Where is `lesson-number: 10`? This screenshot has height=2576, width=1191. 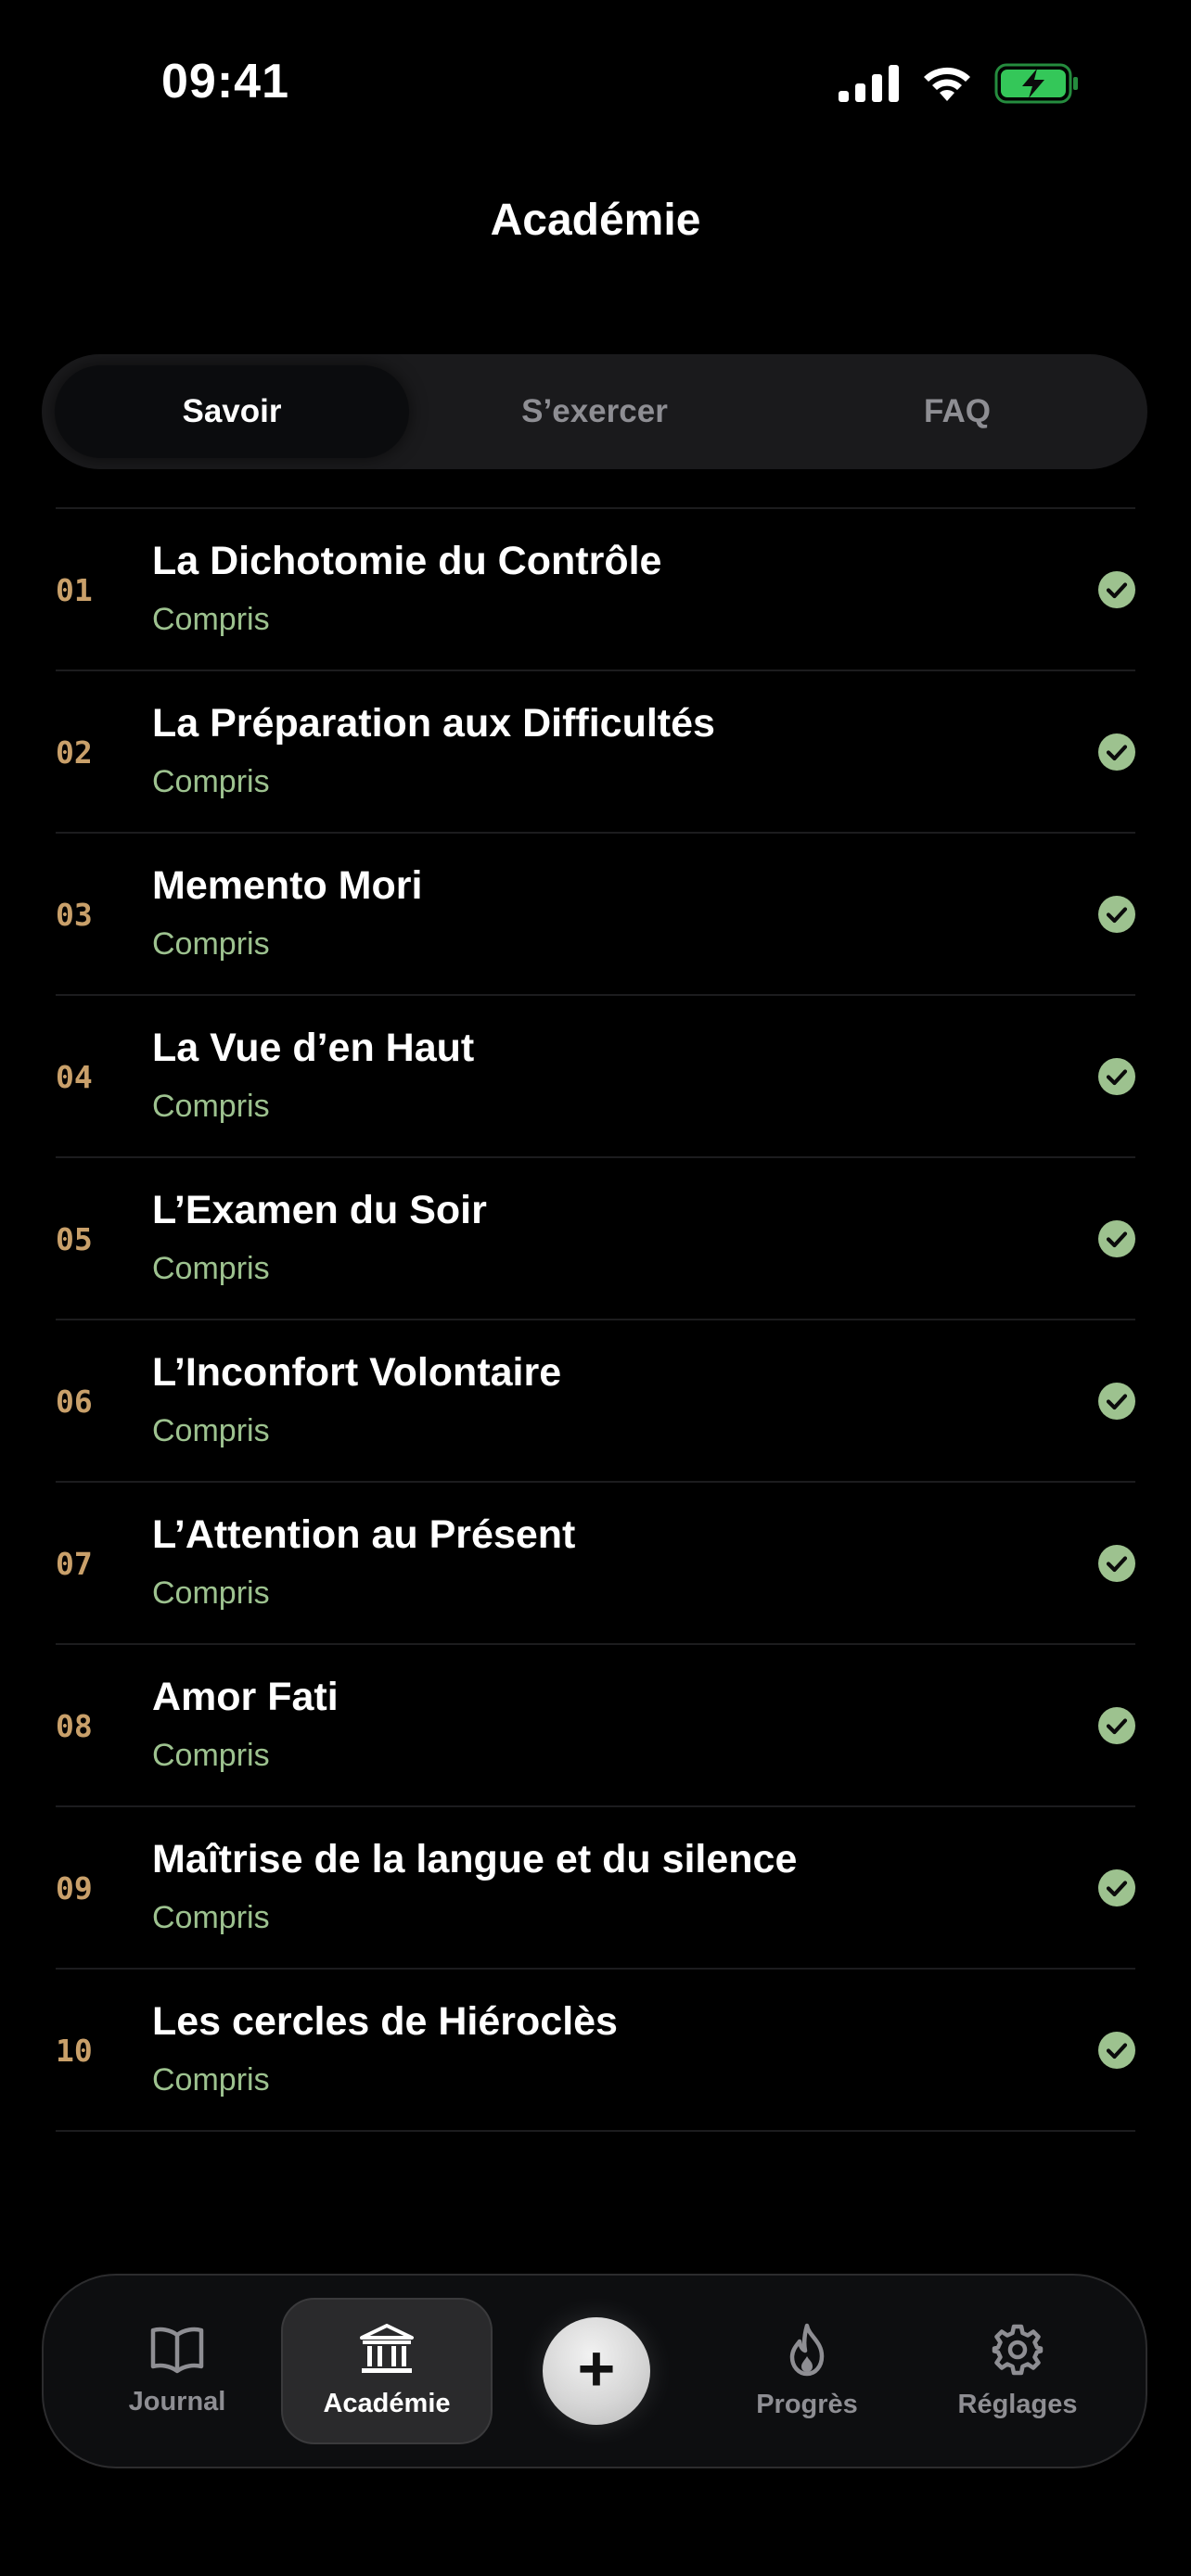
lesson-number: 10 is located at coordinates (74, 2051).